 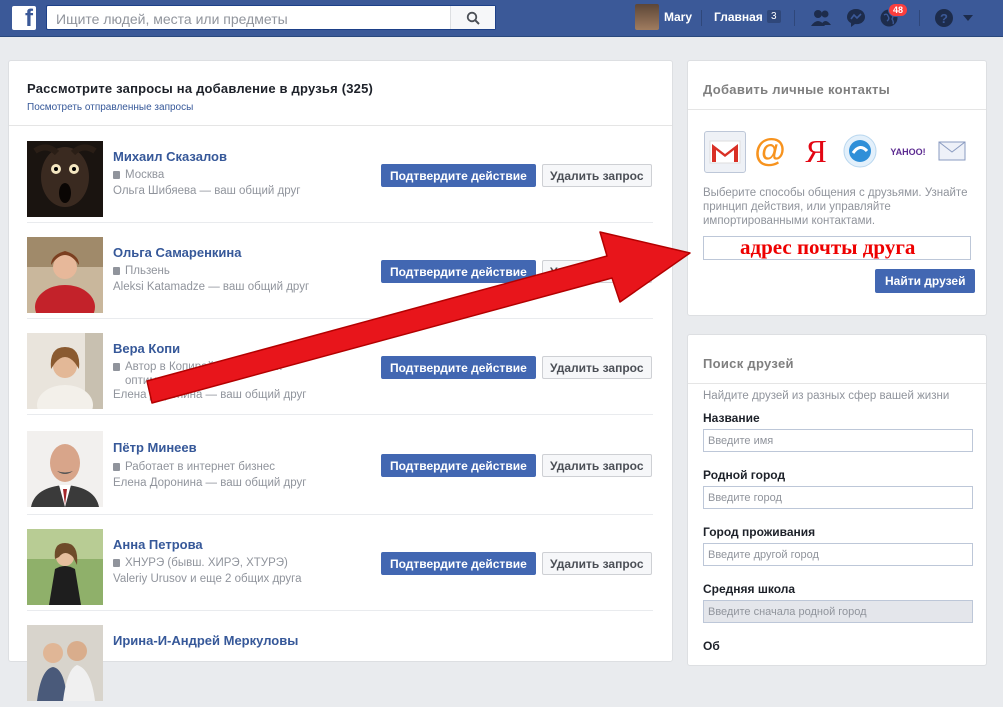 I want to click on man-suit-avatar-icon, so click(x=65, y=469).